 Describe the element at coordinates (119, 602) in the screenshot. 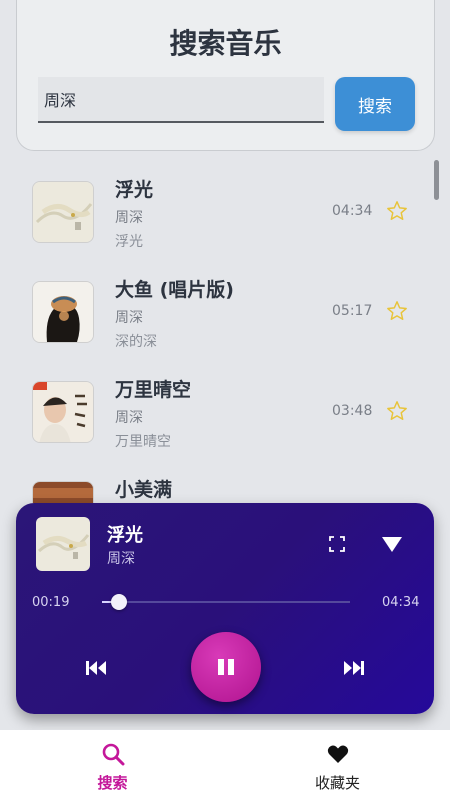

I see `progress-thumb` at that location.